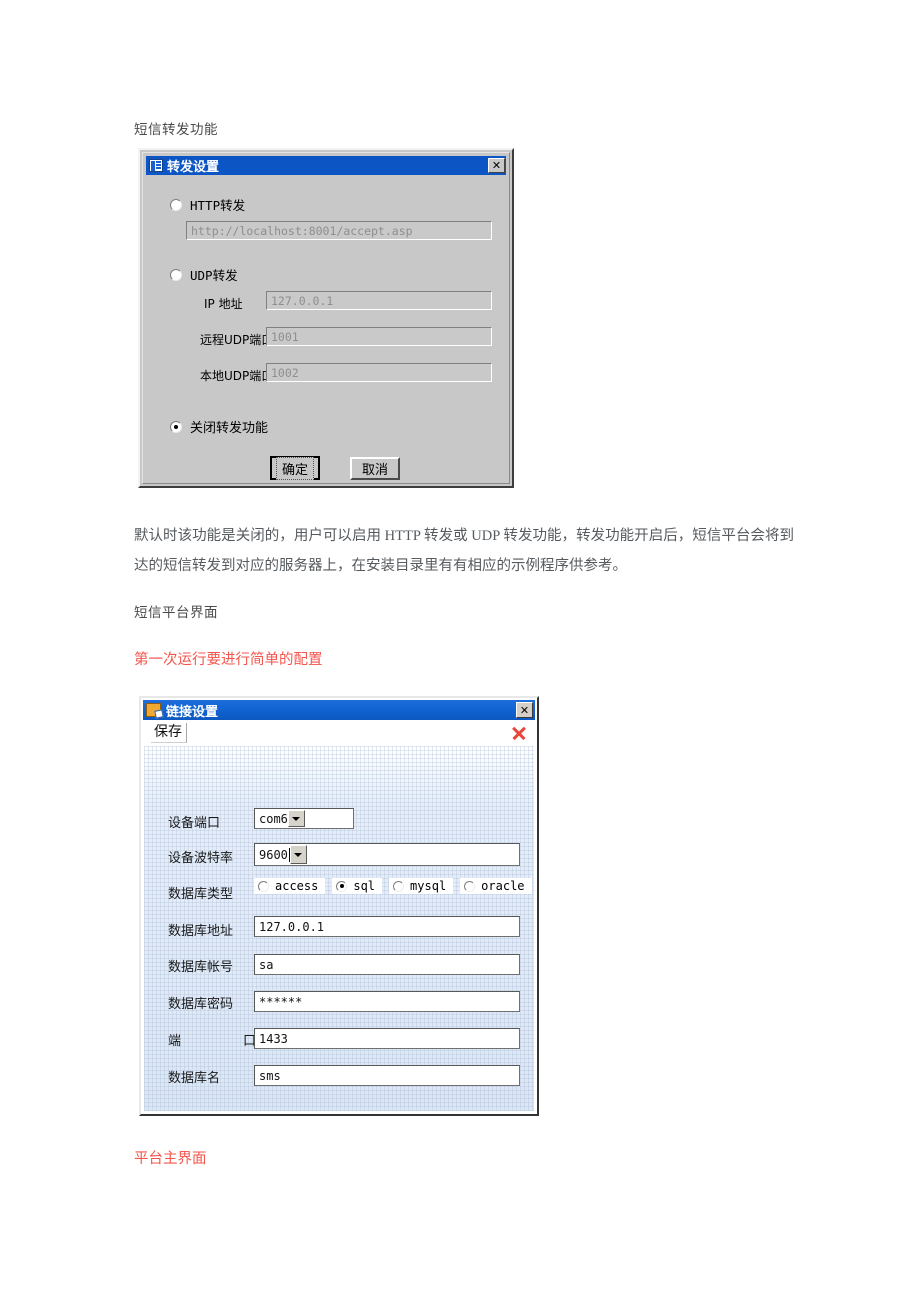 This screenshot has height=1302, width=920. I want to click on label-remote-udp-port: 远程UDP端口, so click(237, 340).